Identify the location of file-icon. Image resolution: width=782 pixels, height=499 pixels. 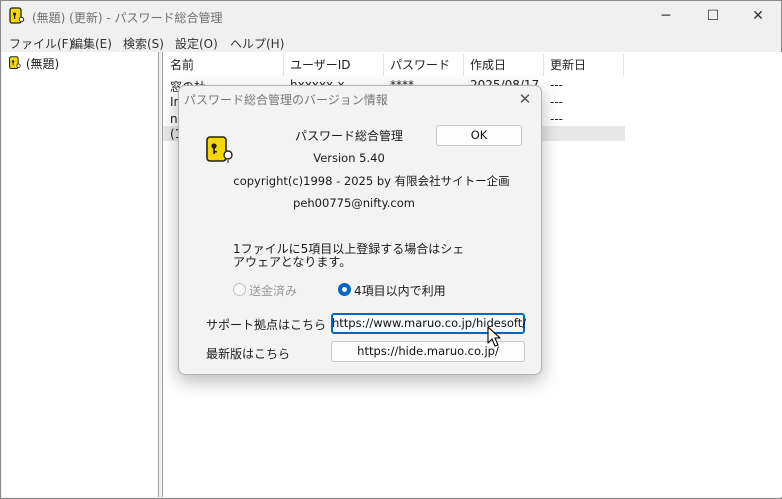
(15, 62).